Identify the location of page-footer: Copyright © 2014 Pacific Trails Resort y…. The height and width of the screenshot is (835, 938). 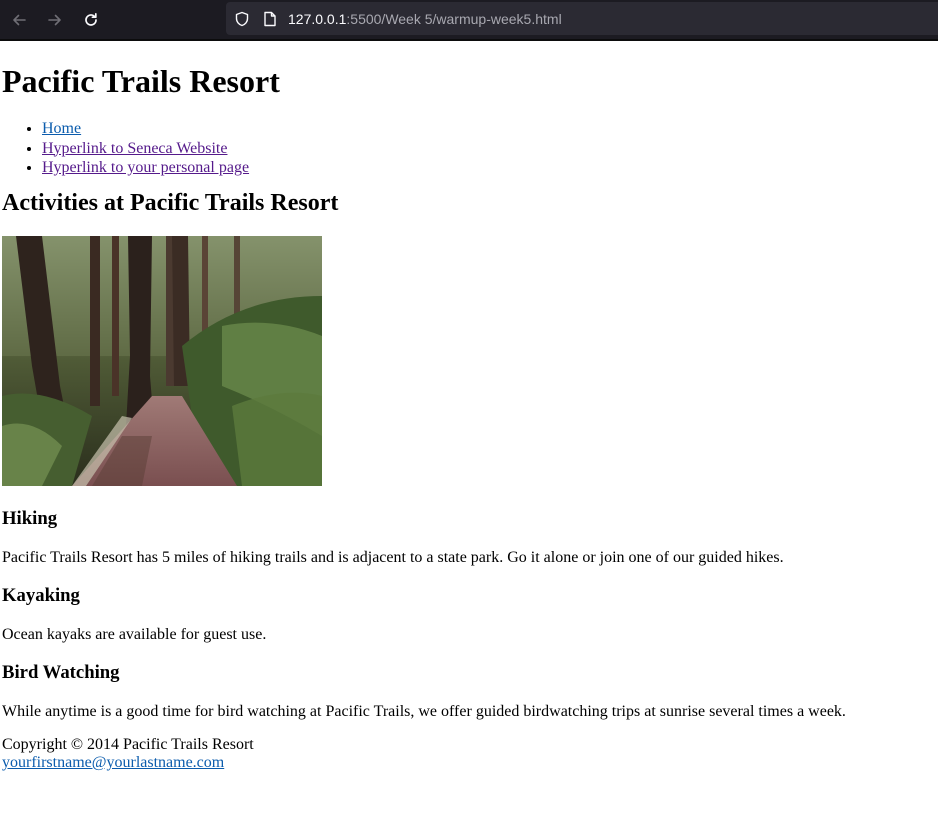
(469, 754).